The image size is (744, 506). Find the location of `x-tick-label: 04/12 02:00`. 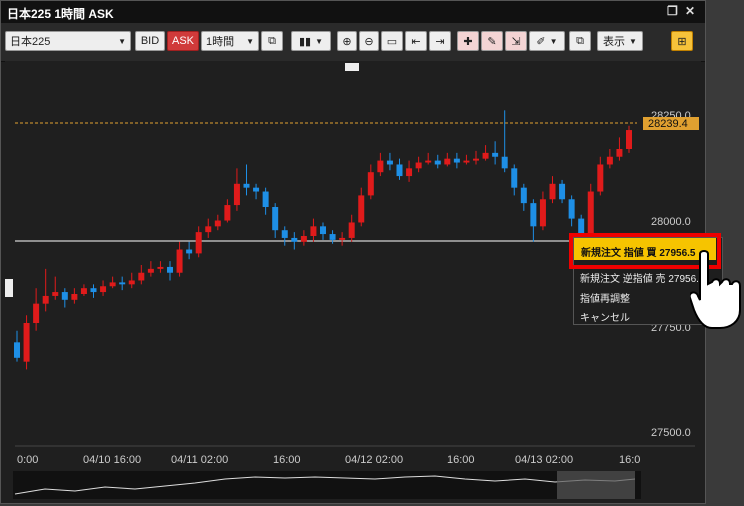

x-tick-label: 04/12 02:00 is located at coordinates (374, 460).